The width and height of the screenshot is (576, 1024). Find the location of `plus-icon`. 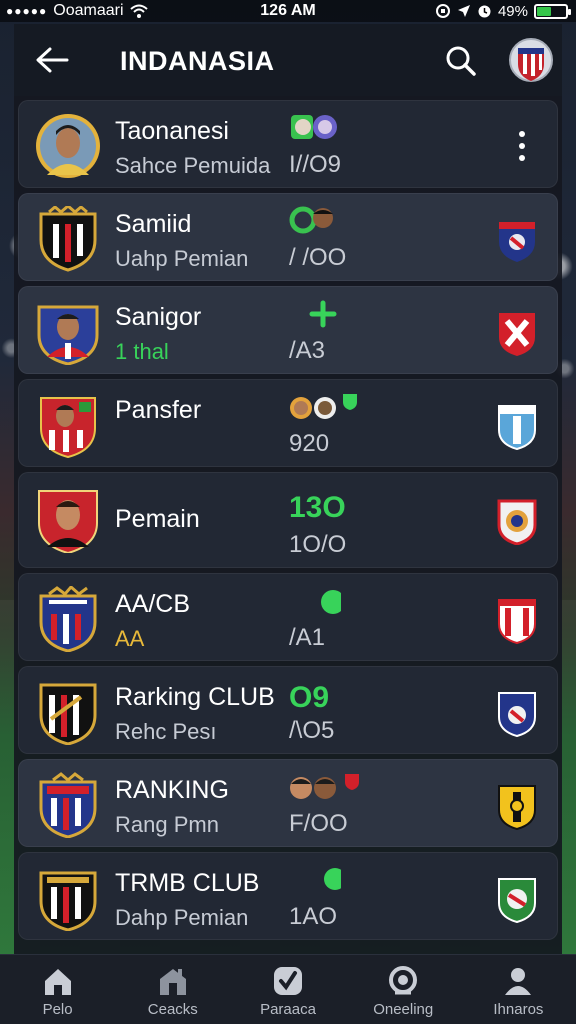

plus-icon is located at coordinates (323, 314).